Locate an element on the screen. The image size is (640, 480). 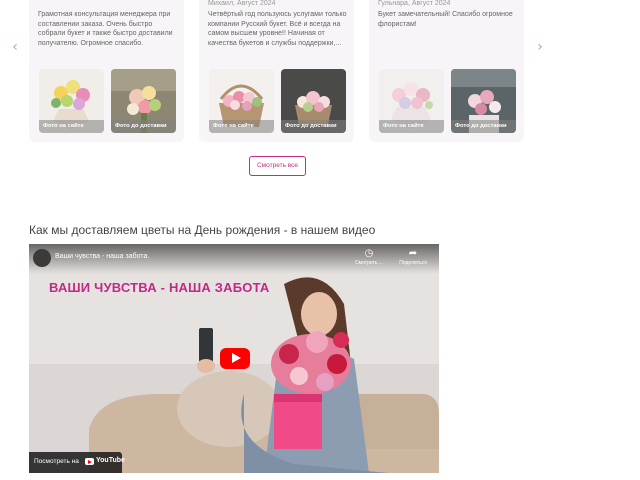
watch-on-label: Посмотреть на is located at coordinates (56, 461).